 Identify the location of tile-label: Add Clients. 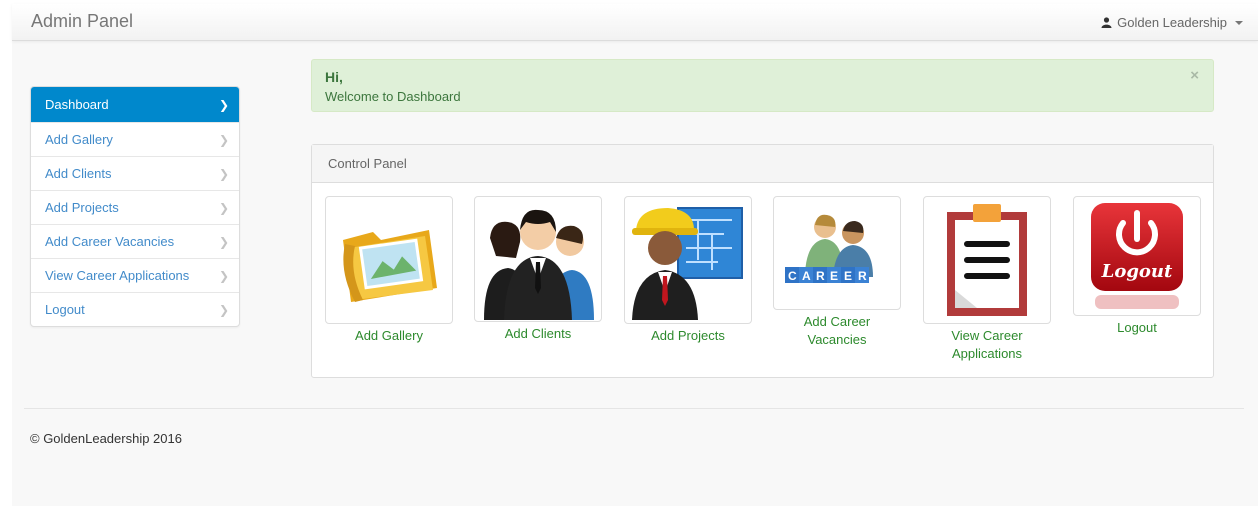
(538, 333).